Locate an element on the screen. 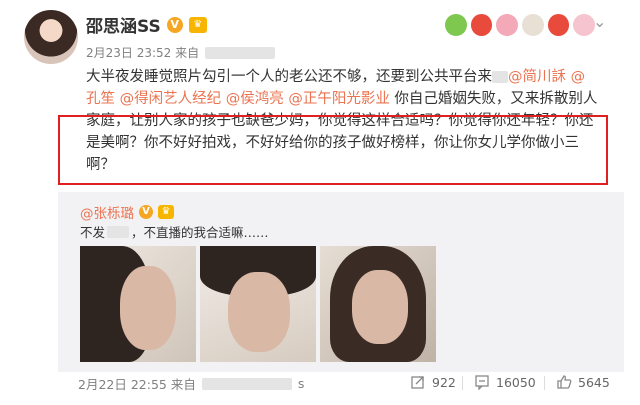 The height and width of the screenshot is (405, 640). mention-link: @正午阳光影业 is located at coordinates (339, 99).